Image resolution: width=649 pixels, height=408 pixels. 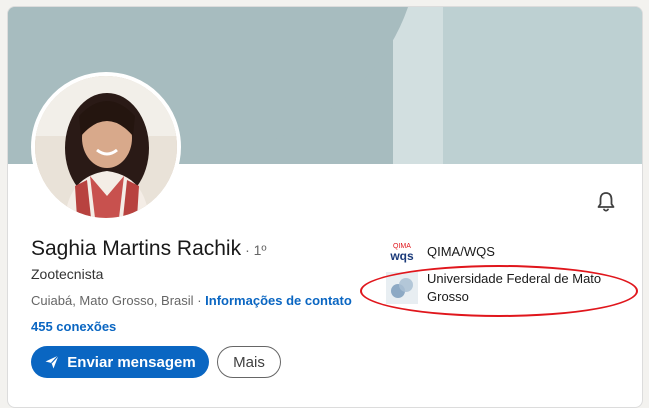 I want to click on red-highlight-ellipse, so click(x=499, y=291).